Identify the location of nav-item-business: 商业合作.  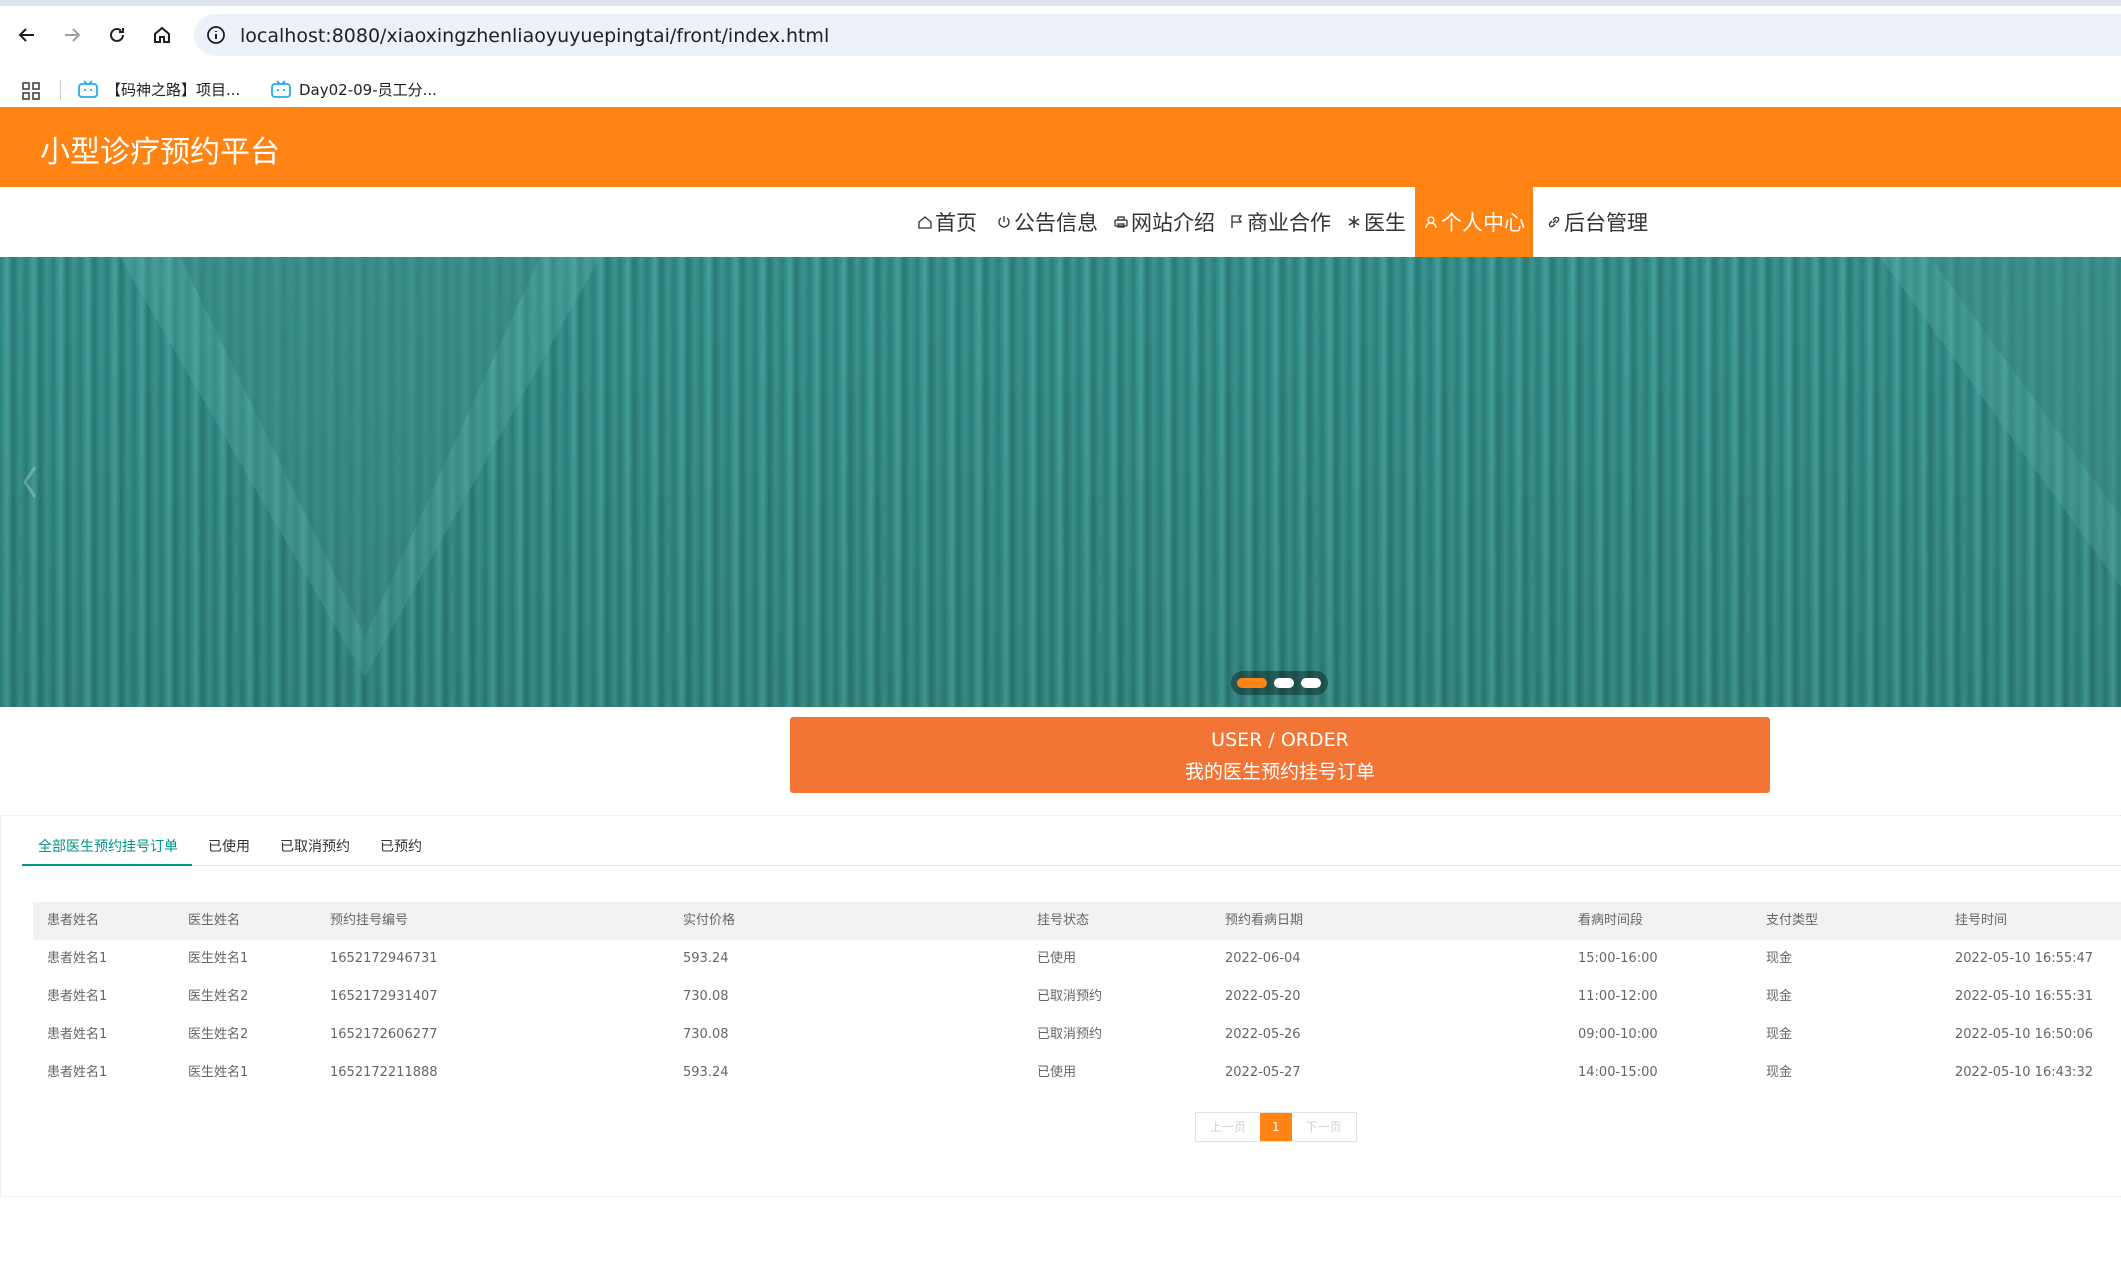
(1280, 222).